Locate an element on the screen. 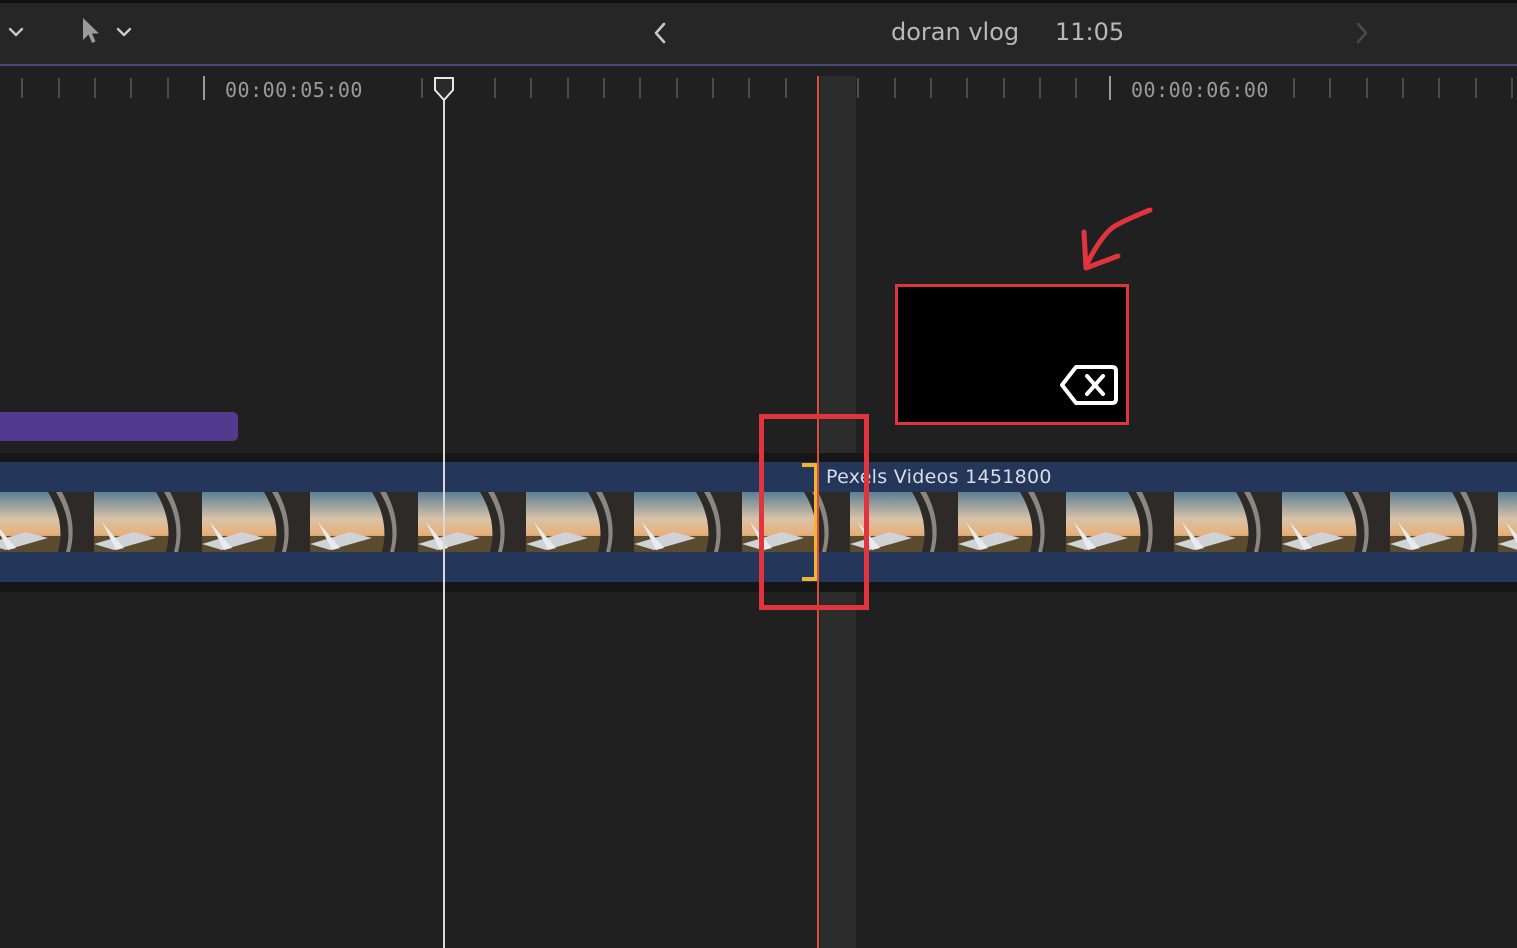 This screenshot has width=1517, height=948. toolbar-top-border is located at coordinates (758, 1).